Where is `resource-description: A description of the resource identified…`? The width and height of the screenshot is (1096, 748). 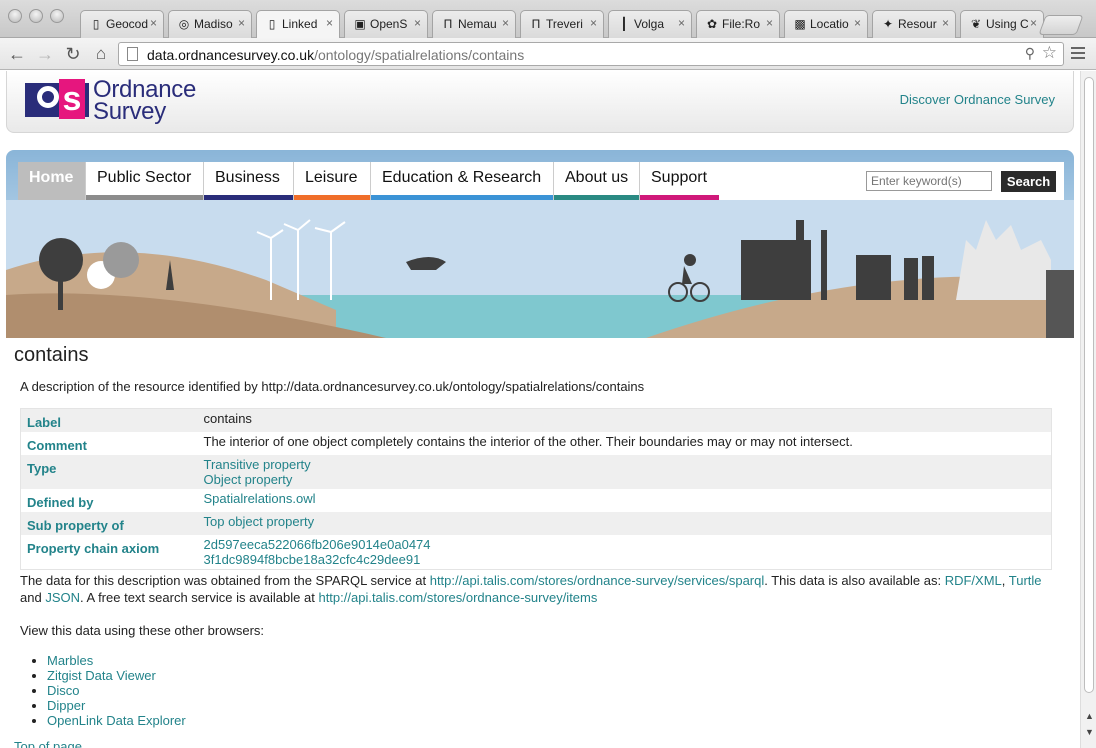
resource-description: A description of the resource identified… is located at coordinates (332, 386).